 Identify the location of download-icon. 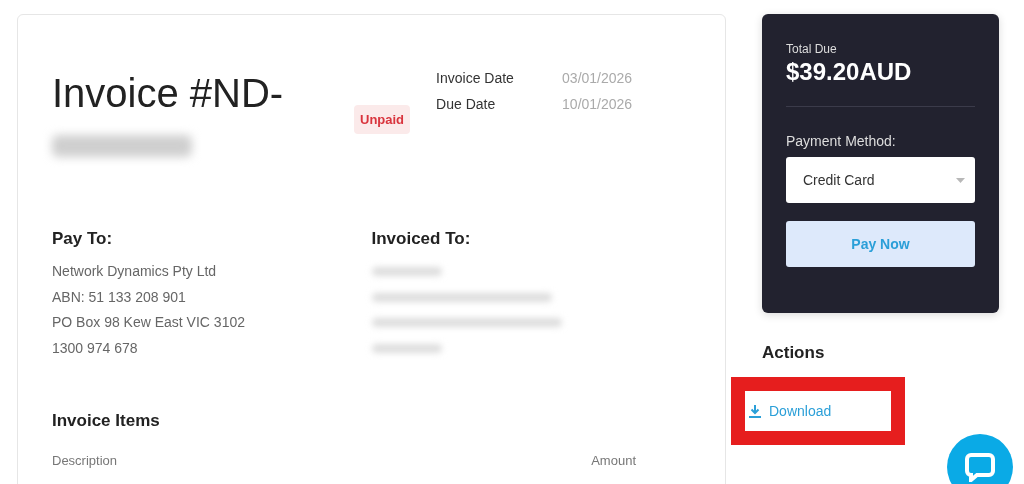
(755, 411).